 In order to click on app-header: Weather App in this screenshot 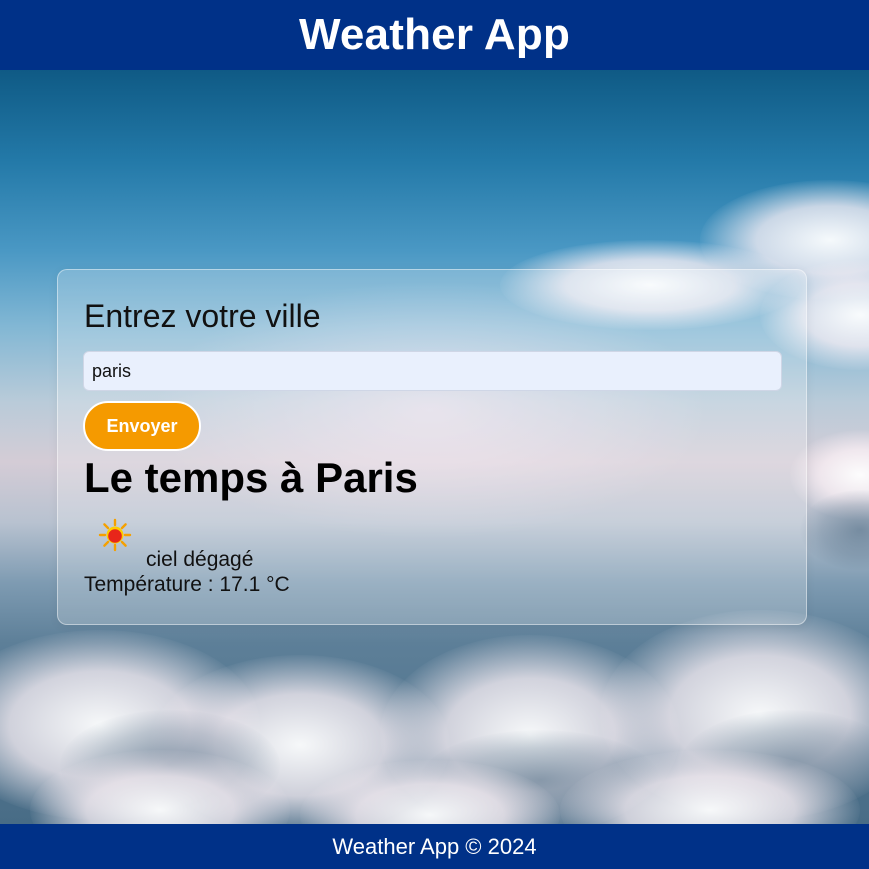, I will do `click(434, 35)`.